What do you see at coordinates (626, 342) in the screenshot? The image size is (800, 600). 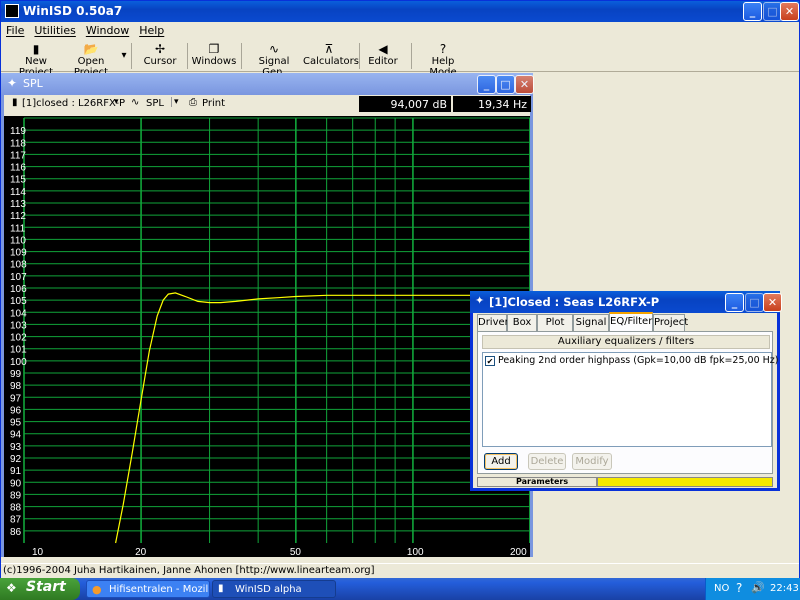 I see `section-header: Auxiliary equalizers / filters` at bounding box center [626, 342].